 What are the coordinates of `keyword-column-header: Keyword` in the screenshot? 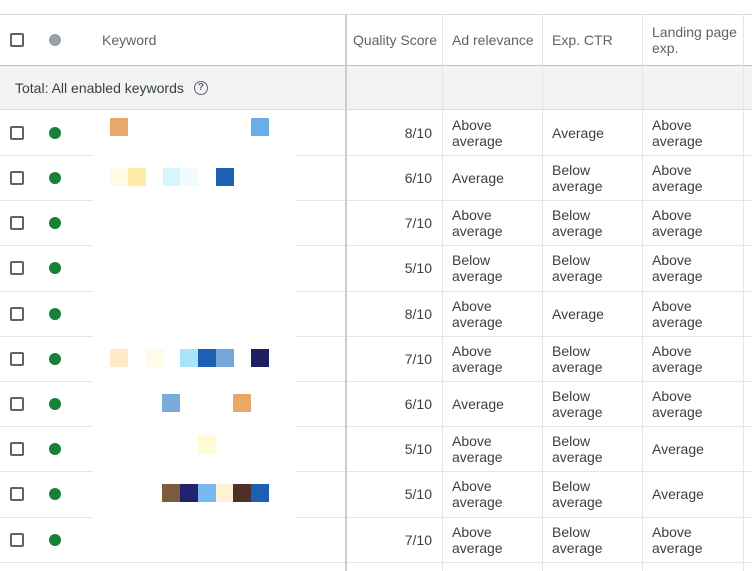 It's located at (202, 40).